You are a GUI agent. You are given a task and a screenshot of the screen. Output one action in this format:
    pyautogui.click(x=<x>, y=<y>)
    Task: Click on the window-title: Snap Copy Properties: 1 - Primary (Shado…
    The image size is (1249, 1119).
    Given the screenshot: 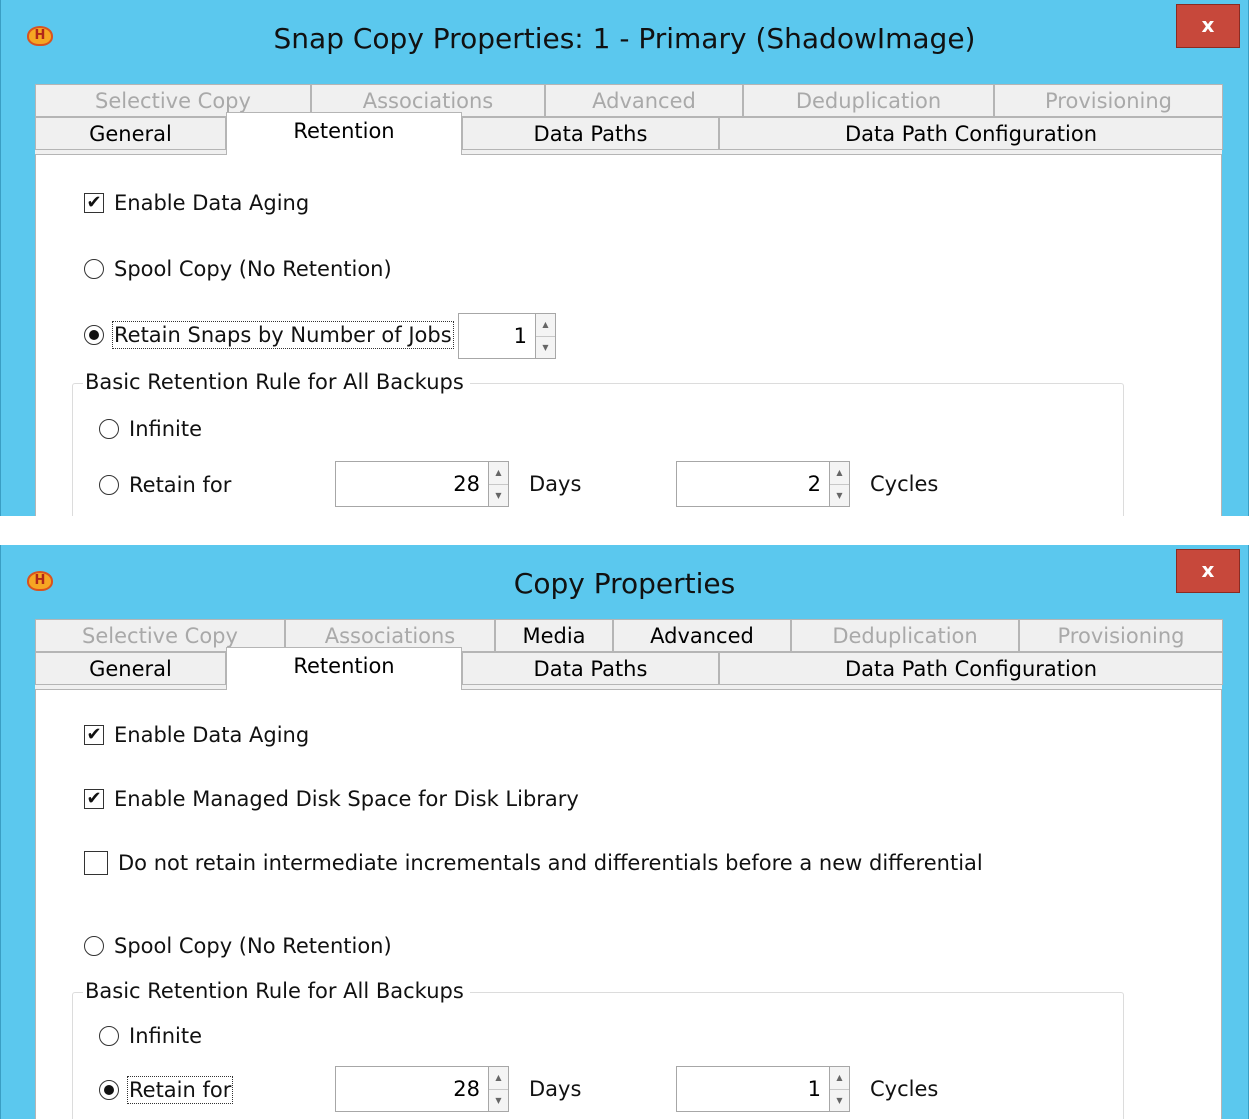 What is the action you would take?
    pyautogui.click(x=624, y=38)
    